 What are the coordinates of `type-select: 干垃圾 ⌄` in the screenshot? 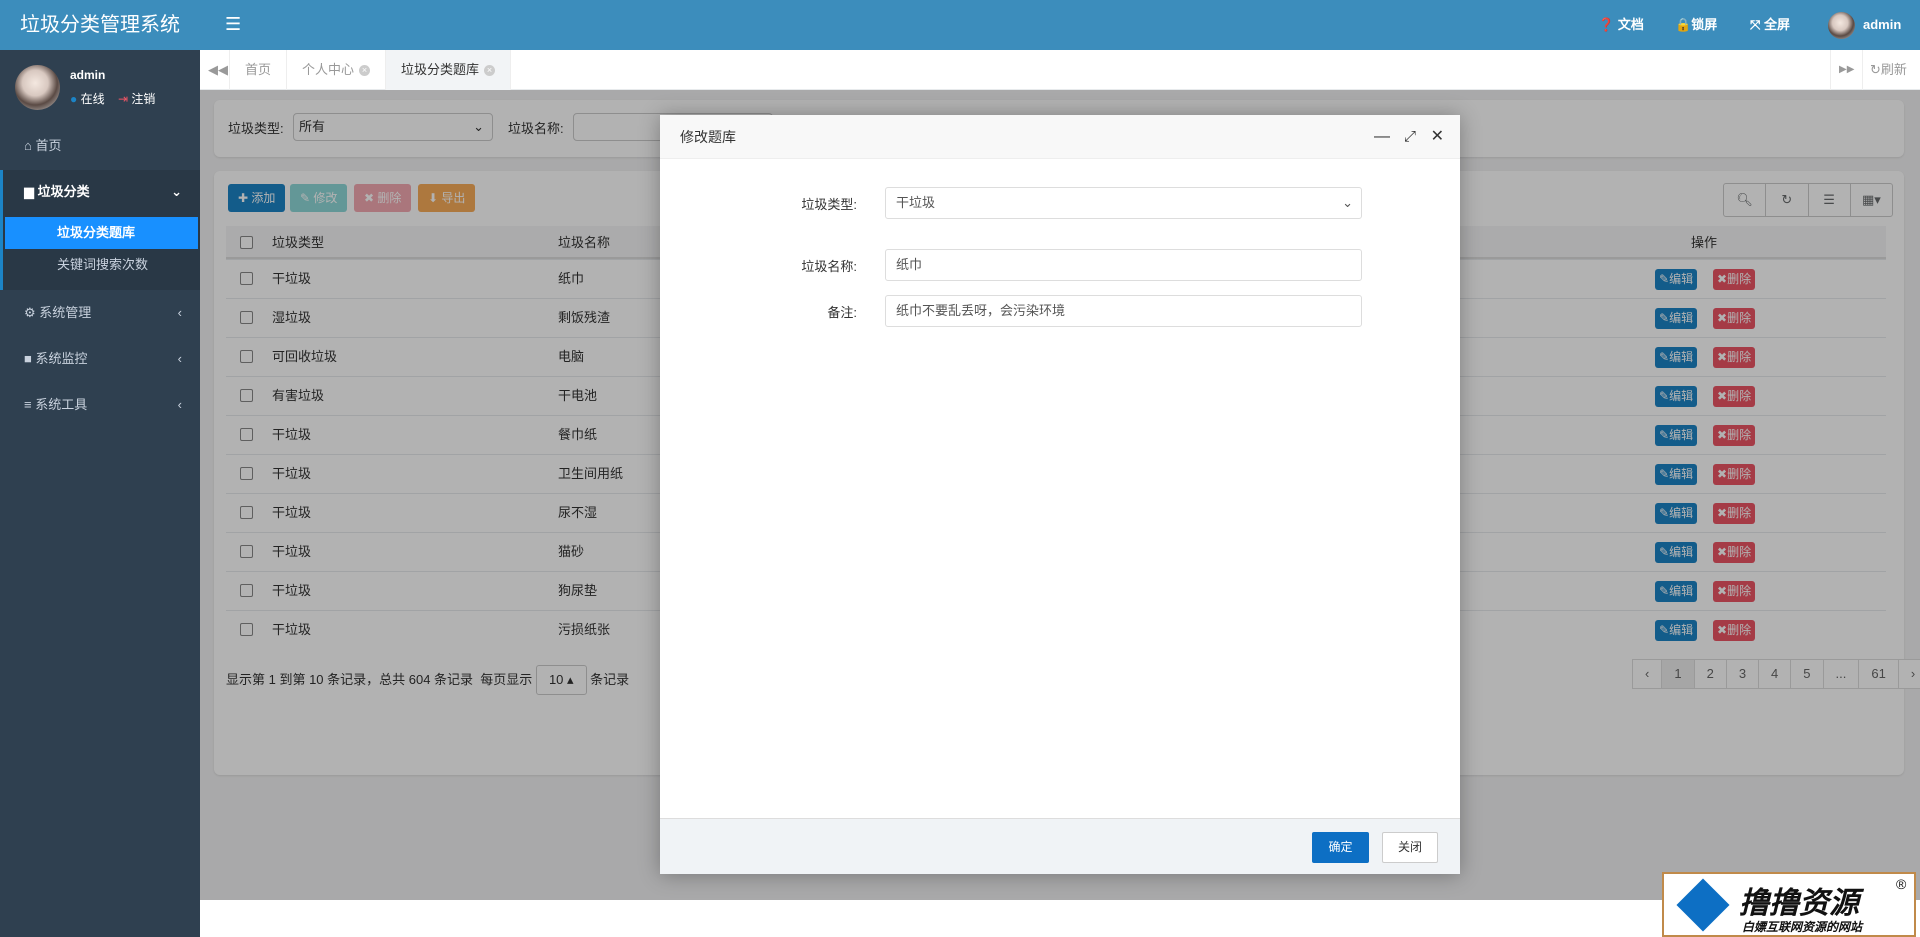 It's located at (1123, 203).